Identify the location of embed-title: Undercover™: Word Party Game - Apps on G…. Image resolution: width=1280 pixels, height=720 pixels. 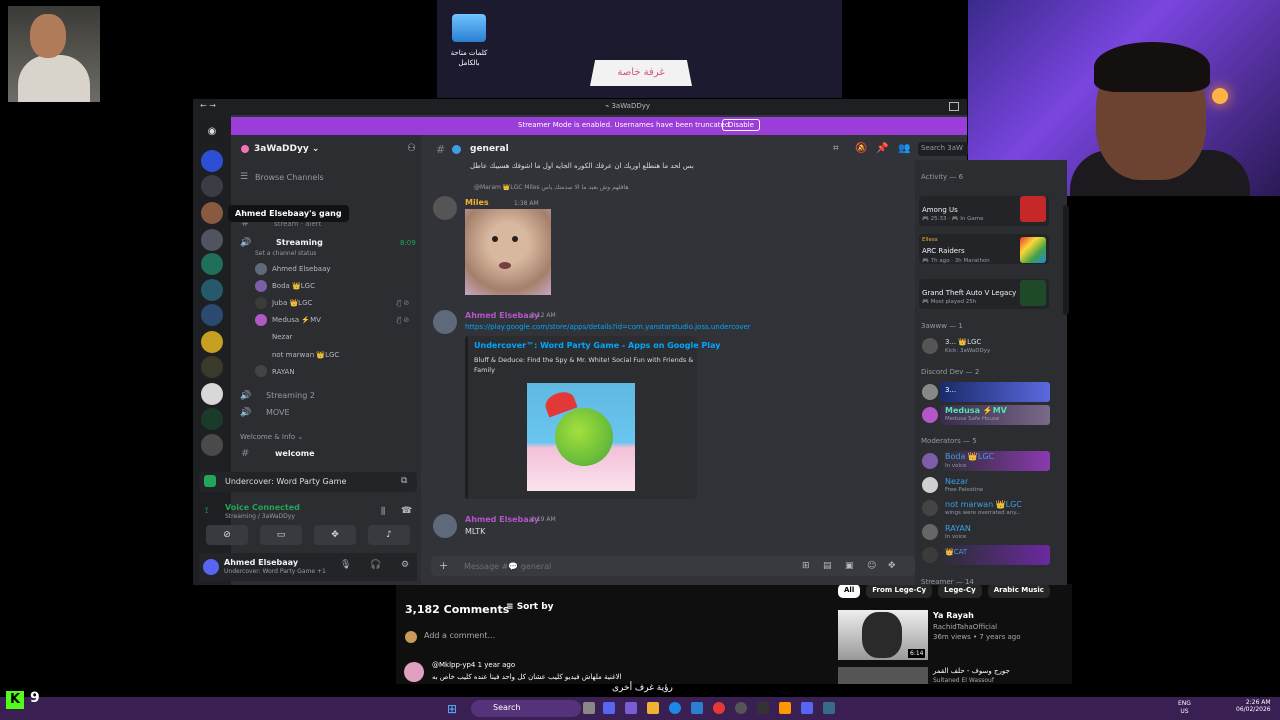
(597, 345).